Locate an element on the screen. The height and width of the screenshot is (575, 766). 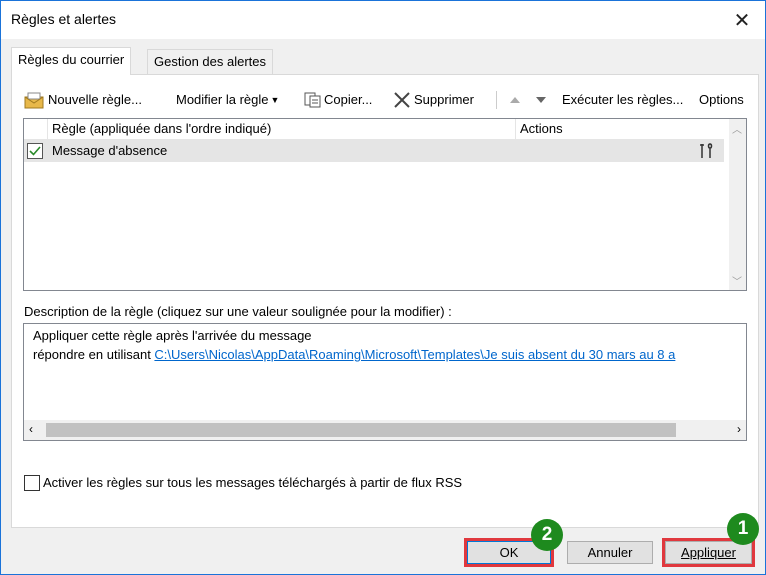
rule-column-header: Règle (appliquée dans l'ordre indiqué) is located at coordinates (282, 129).